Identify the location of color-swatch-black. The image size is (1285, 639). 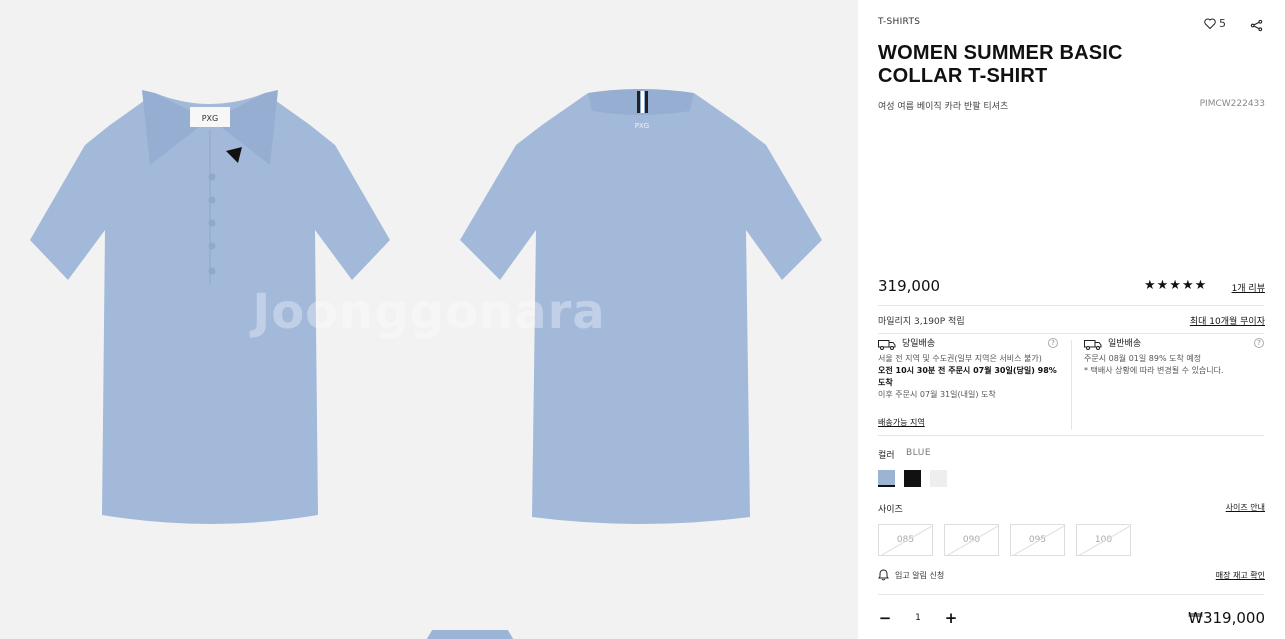
(912, 478).